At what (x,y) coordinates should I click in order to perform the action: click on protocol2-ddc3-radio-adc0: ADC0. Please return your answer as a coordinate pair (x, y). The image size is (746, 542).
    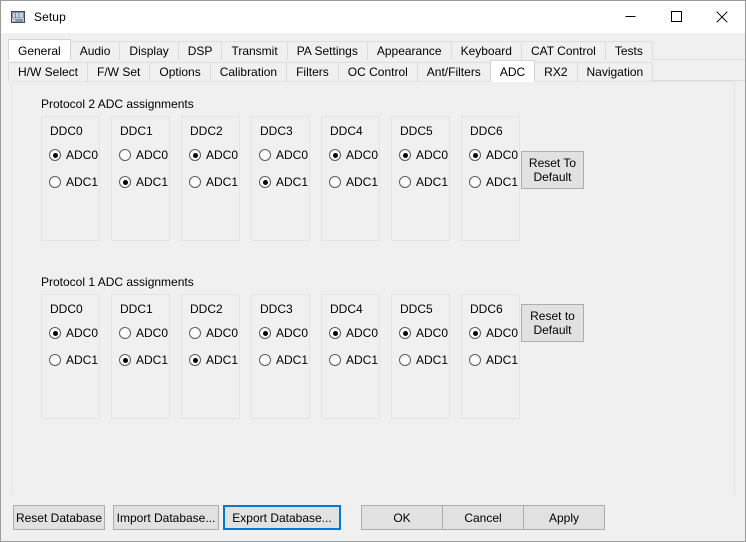
    Looking at the image, I should click on (283, 155).